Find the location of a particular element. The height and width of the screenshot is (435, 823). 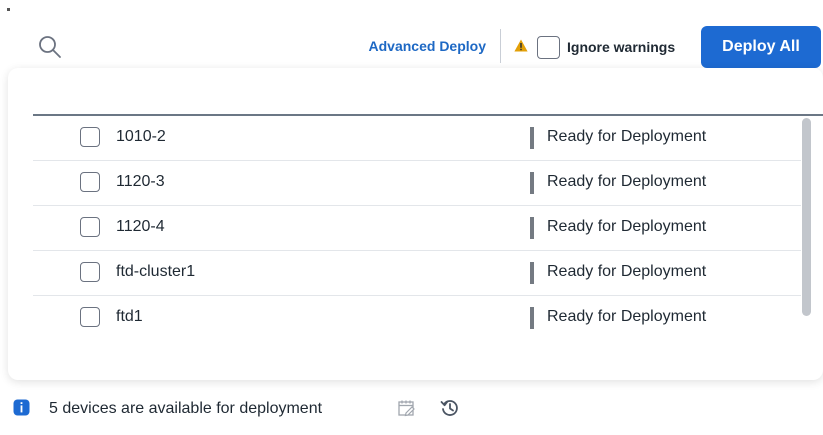

table-row: ftd1 Ready for Deployment is located at coordinates (417, 318).